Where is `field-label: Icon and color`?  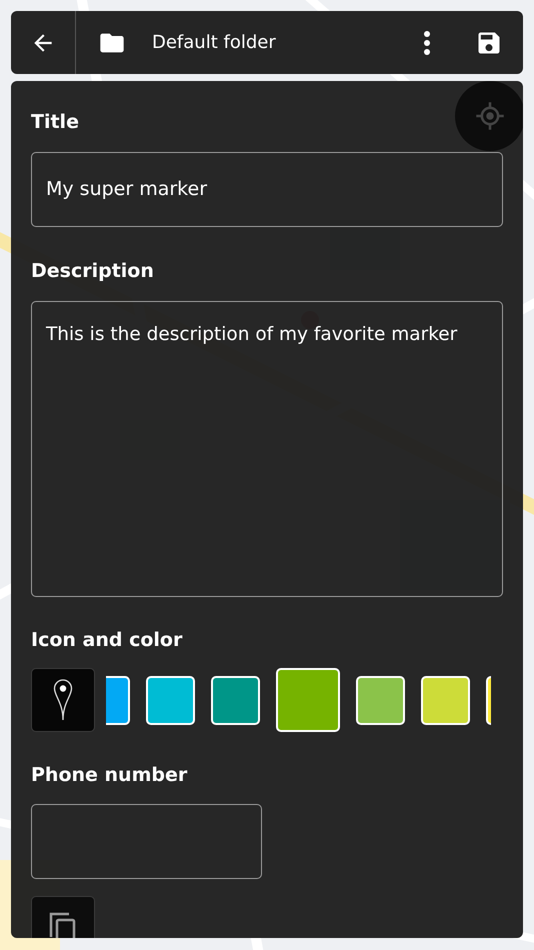
field-label: Icon and color is located at coordinates (106, 640).